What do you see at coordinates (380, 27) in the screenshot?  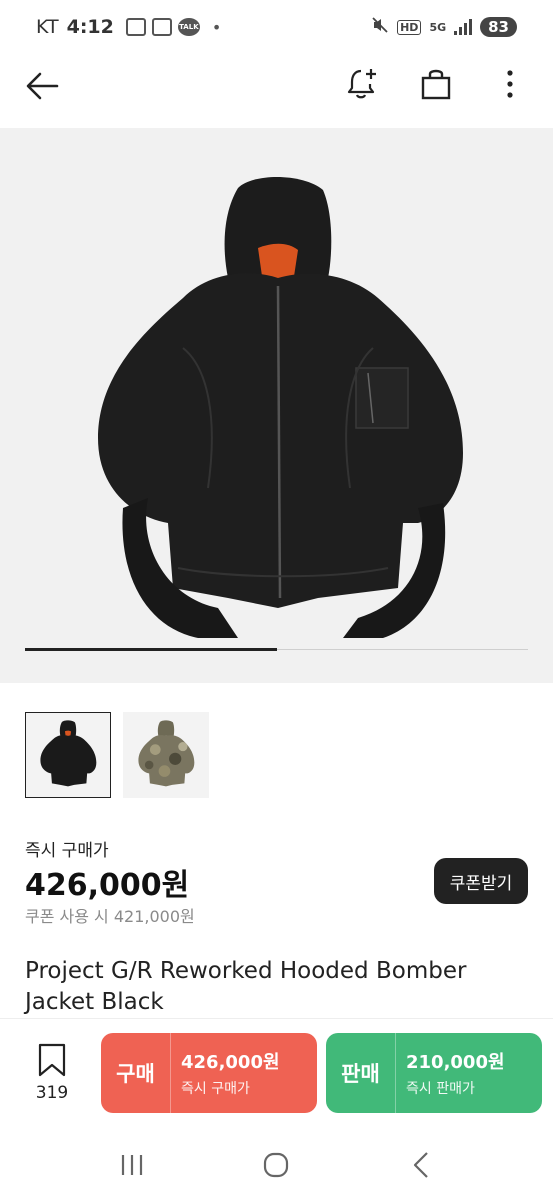 I see `mute-icon` at bounding box center [380, 27].